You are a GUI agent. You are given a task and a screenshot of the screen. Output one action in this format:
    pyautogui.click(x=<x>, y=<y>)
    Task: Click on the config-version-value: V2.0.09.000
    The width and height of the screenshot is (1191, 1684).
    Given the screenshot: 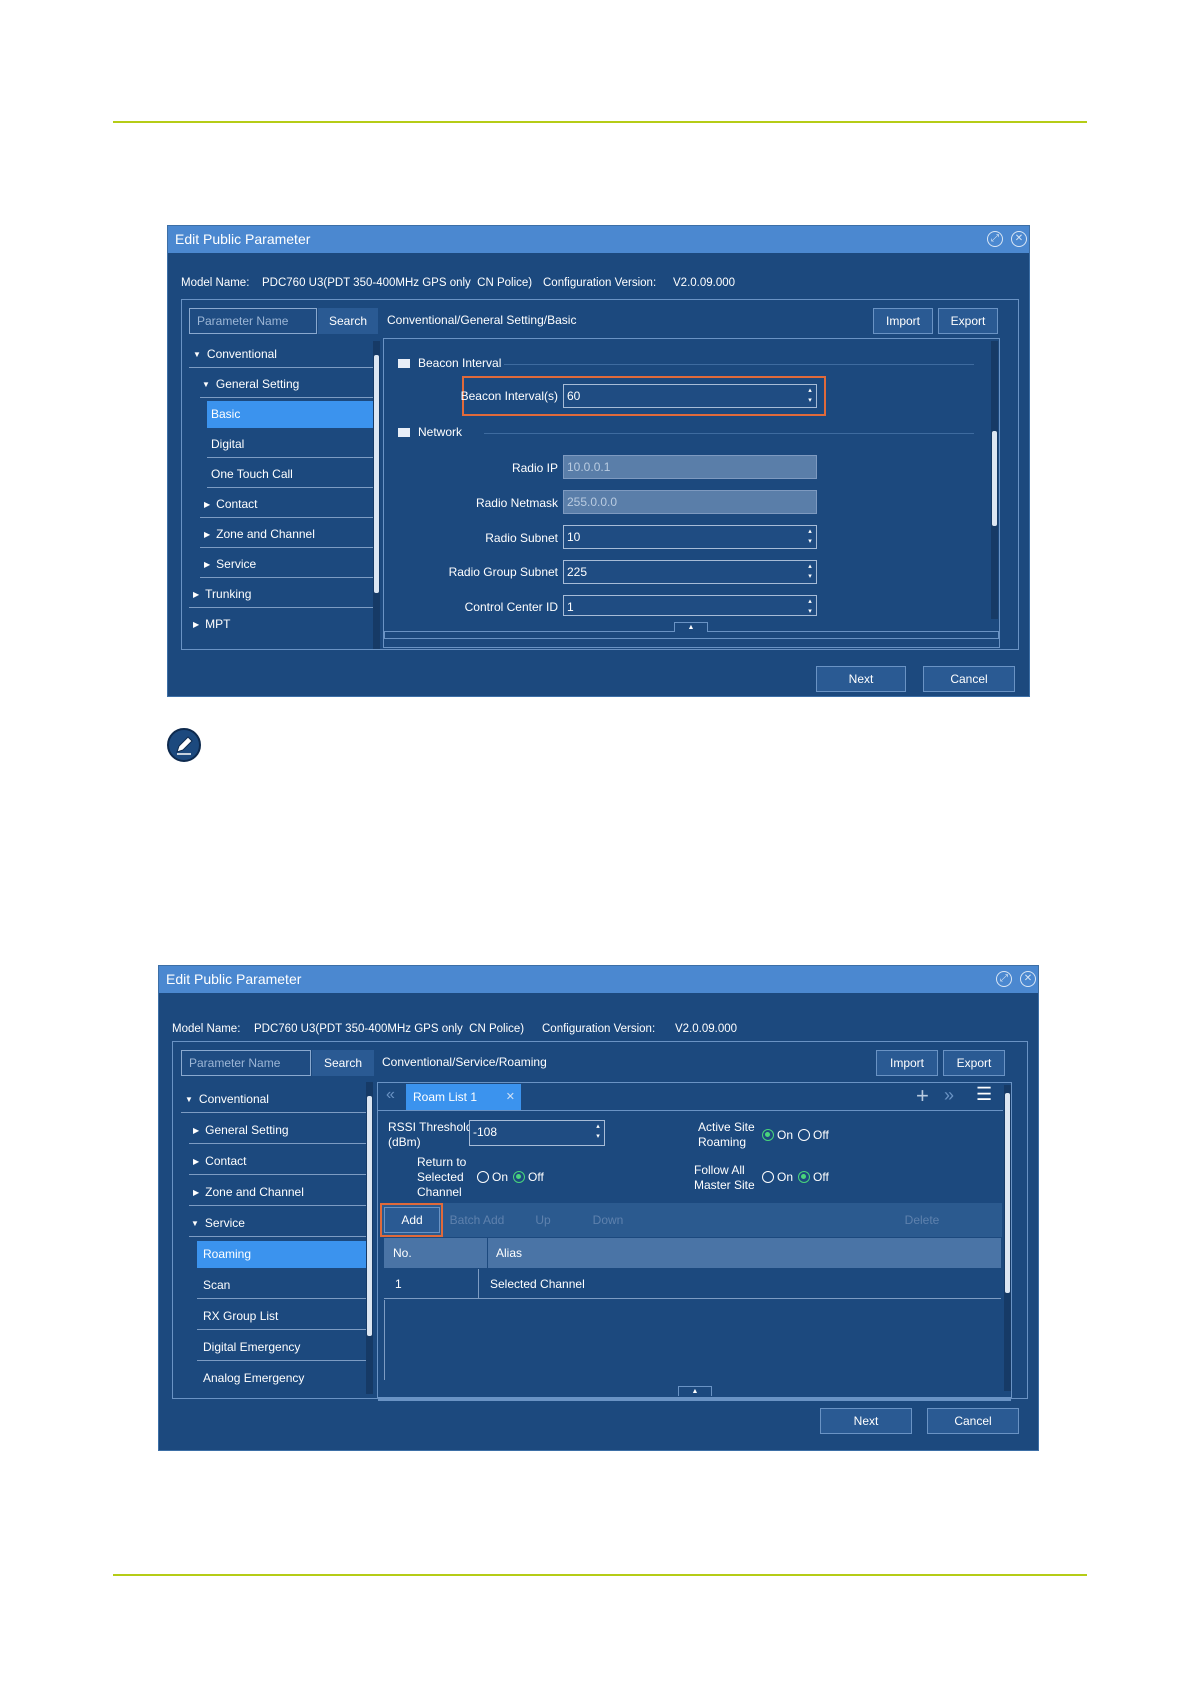 What is the action you would take?
    pyautogui.click(x=704, y=283)
    